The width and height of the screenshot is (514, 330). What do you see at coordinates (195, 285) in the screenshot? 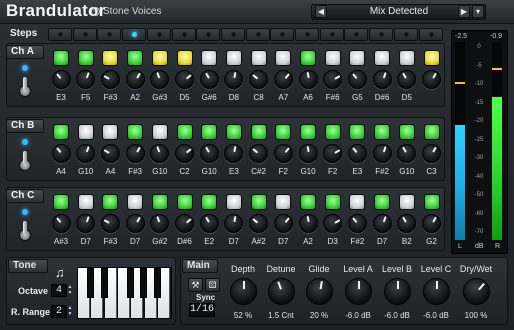
I see `tuning-fork-icon: ⚒` at bounding box center [195, 285].